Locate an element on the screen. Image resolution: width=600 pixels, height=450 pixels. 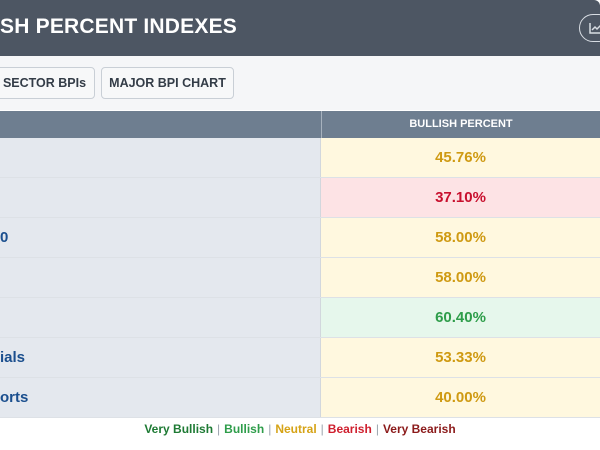
table-row: orts 40.00% is located at coordinates (300, 398).